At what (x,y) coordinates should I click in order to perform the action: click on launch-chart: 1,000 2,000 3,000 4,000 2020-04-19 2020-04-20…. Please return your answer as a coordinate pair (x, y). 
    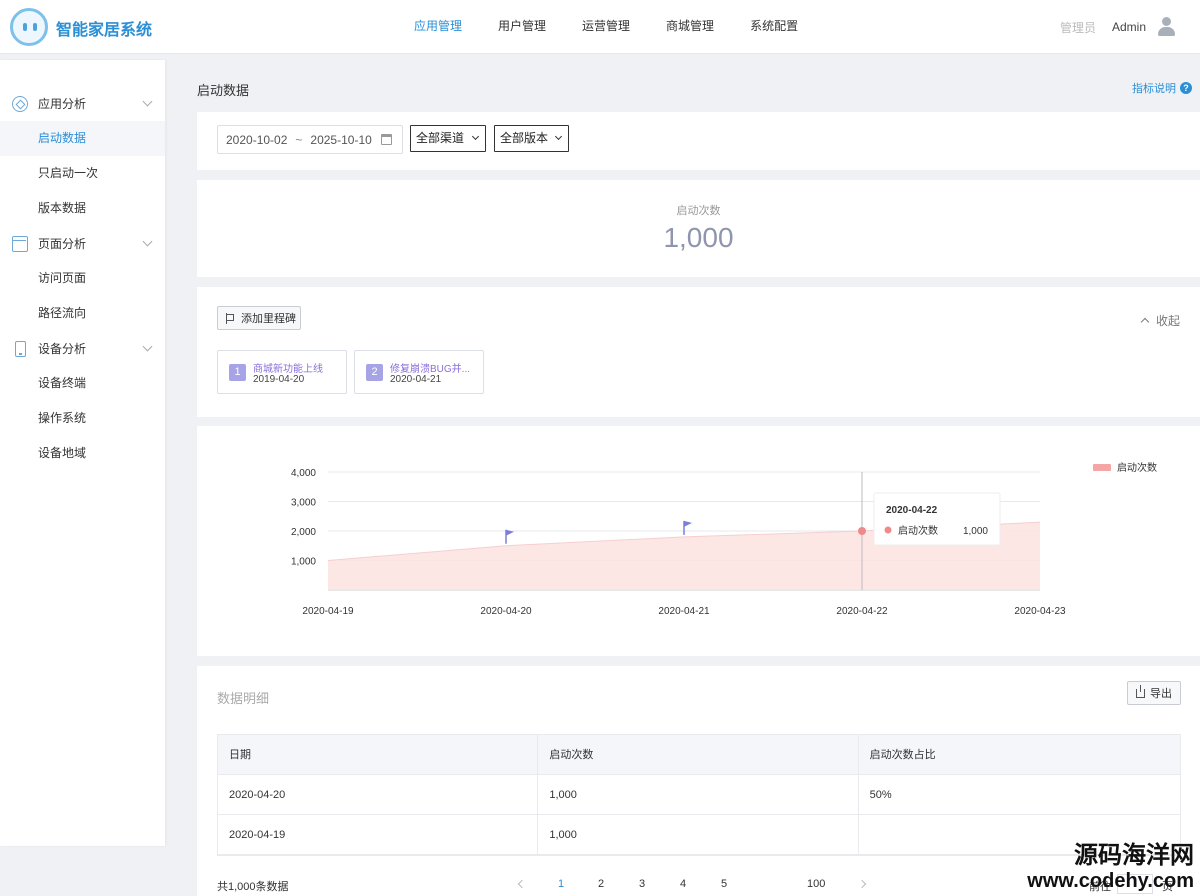
    Looking at the image, I should click on (724, 539).